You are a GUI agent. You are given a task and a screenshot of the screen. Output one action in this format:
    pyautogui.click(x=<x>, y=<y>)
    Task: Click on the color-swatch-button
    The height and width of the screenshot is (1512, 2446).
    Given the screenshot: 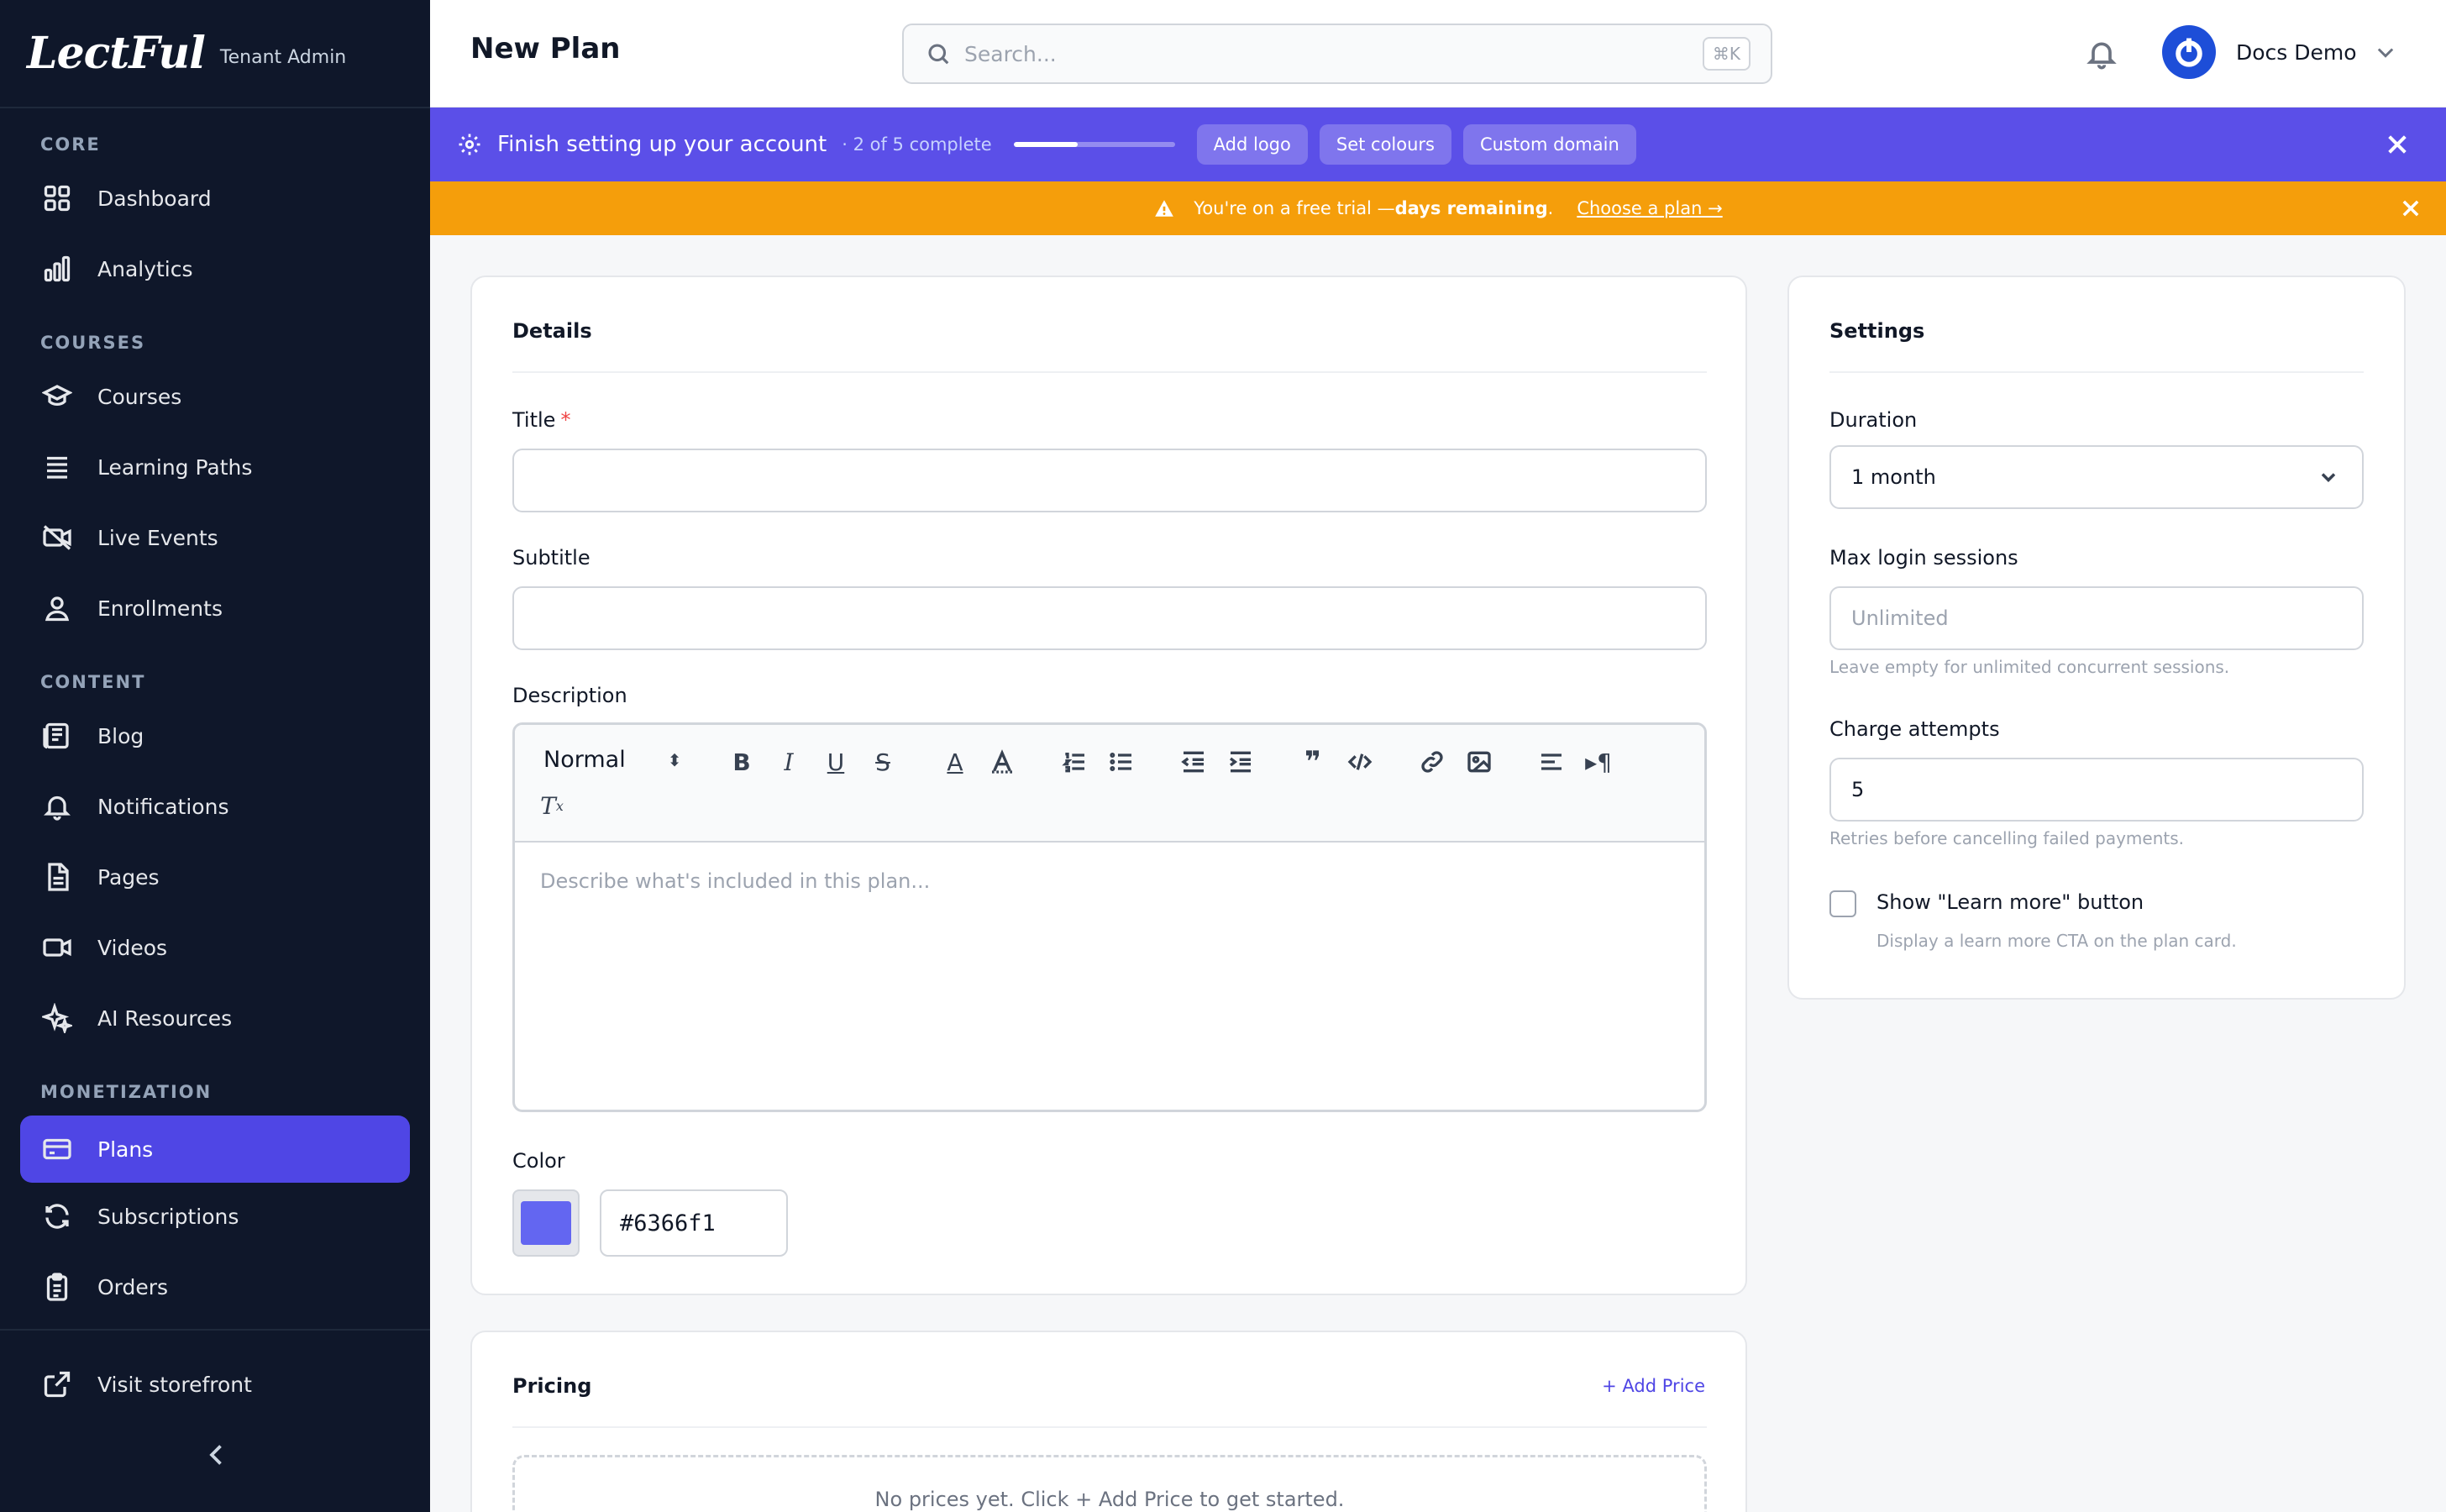 What is the action you would take?
    pyautogui.click(x=546, y=1223)
    